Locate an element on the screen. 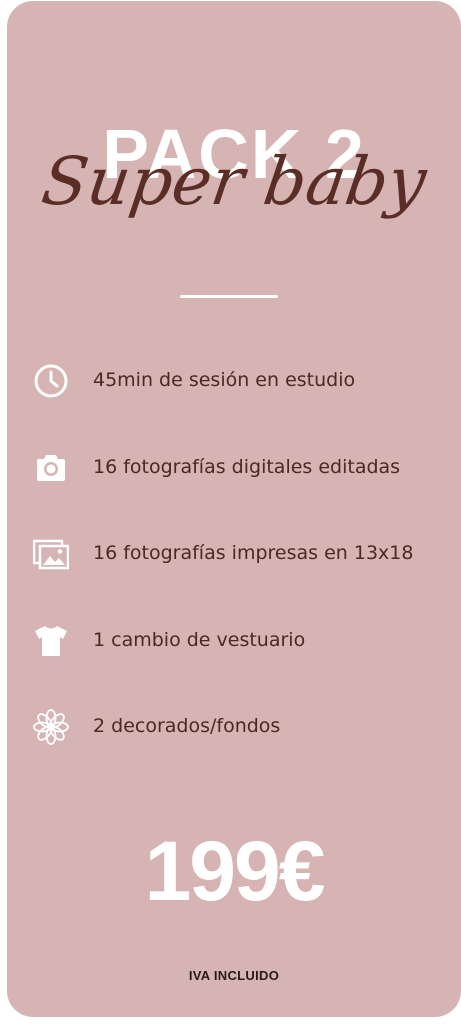  price: 199€ is located at coordinates (235, 871).